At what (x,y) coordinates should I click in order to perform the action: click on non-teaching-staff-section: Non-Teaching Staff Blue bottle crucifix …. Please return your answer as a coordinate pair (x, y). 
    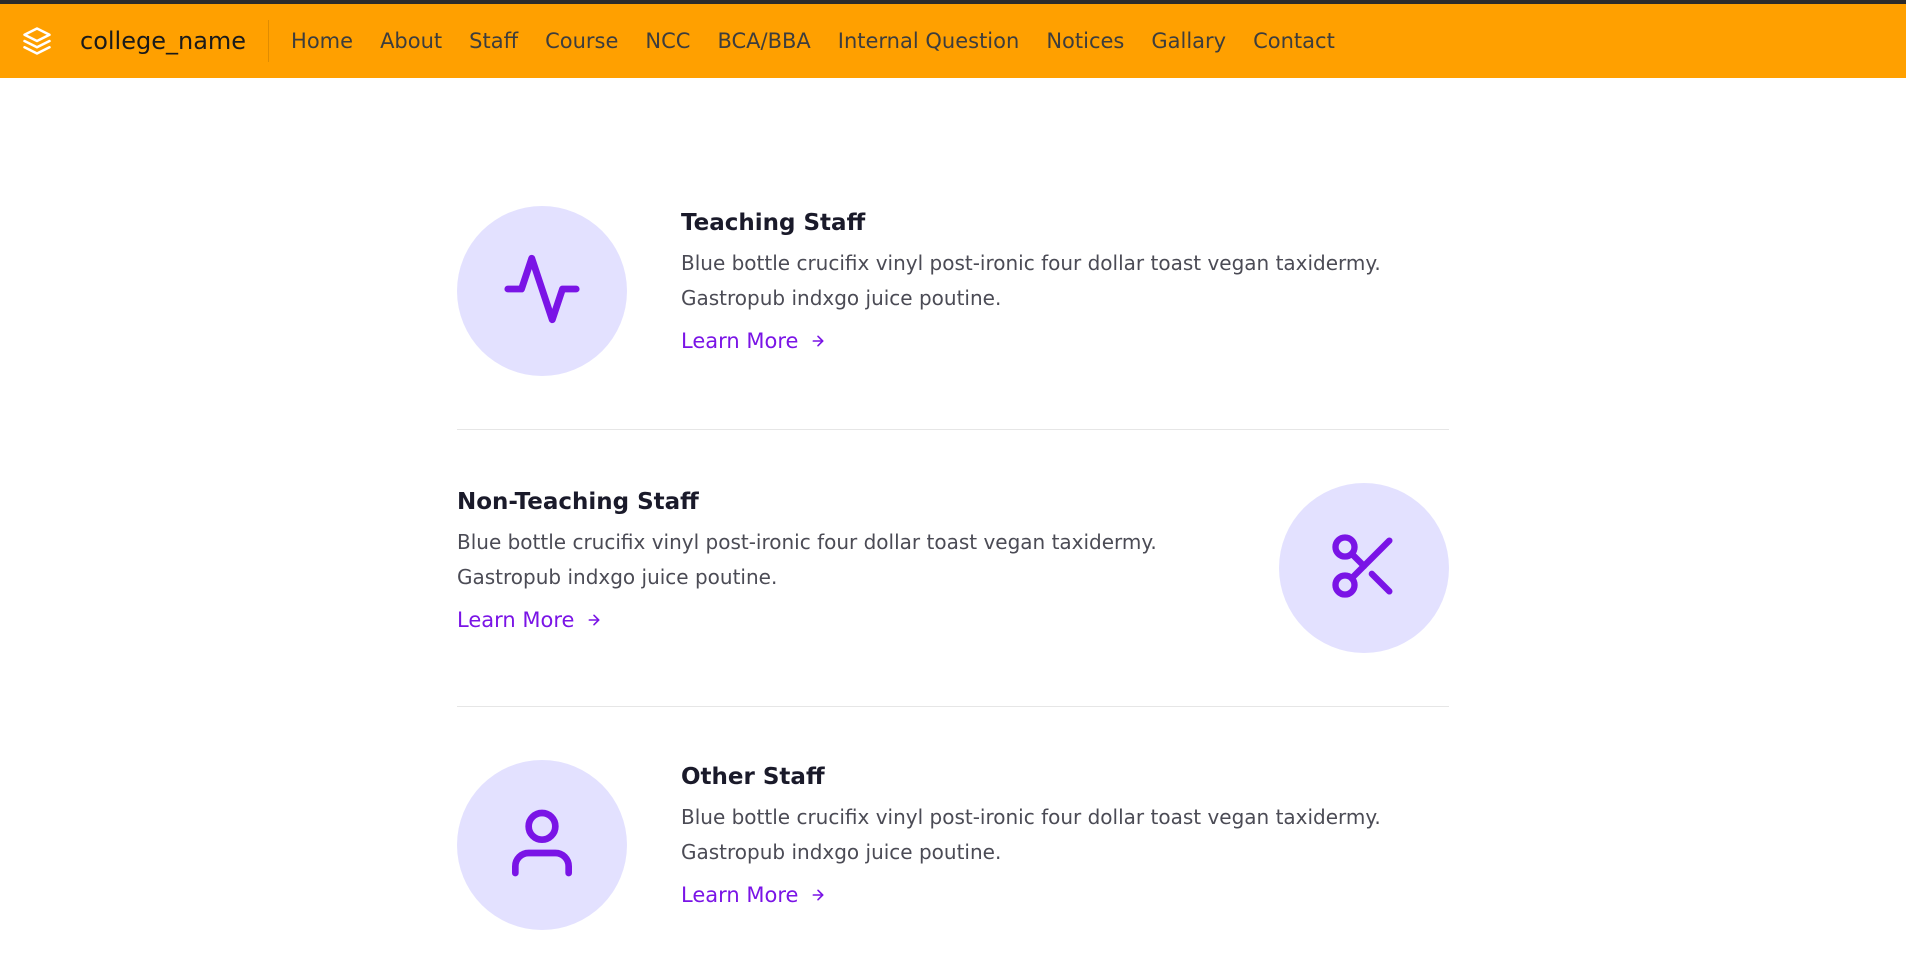
    Looking at the image, I should click on (953, 568).